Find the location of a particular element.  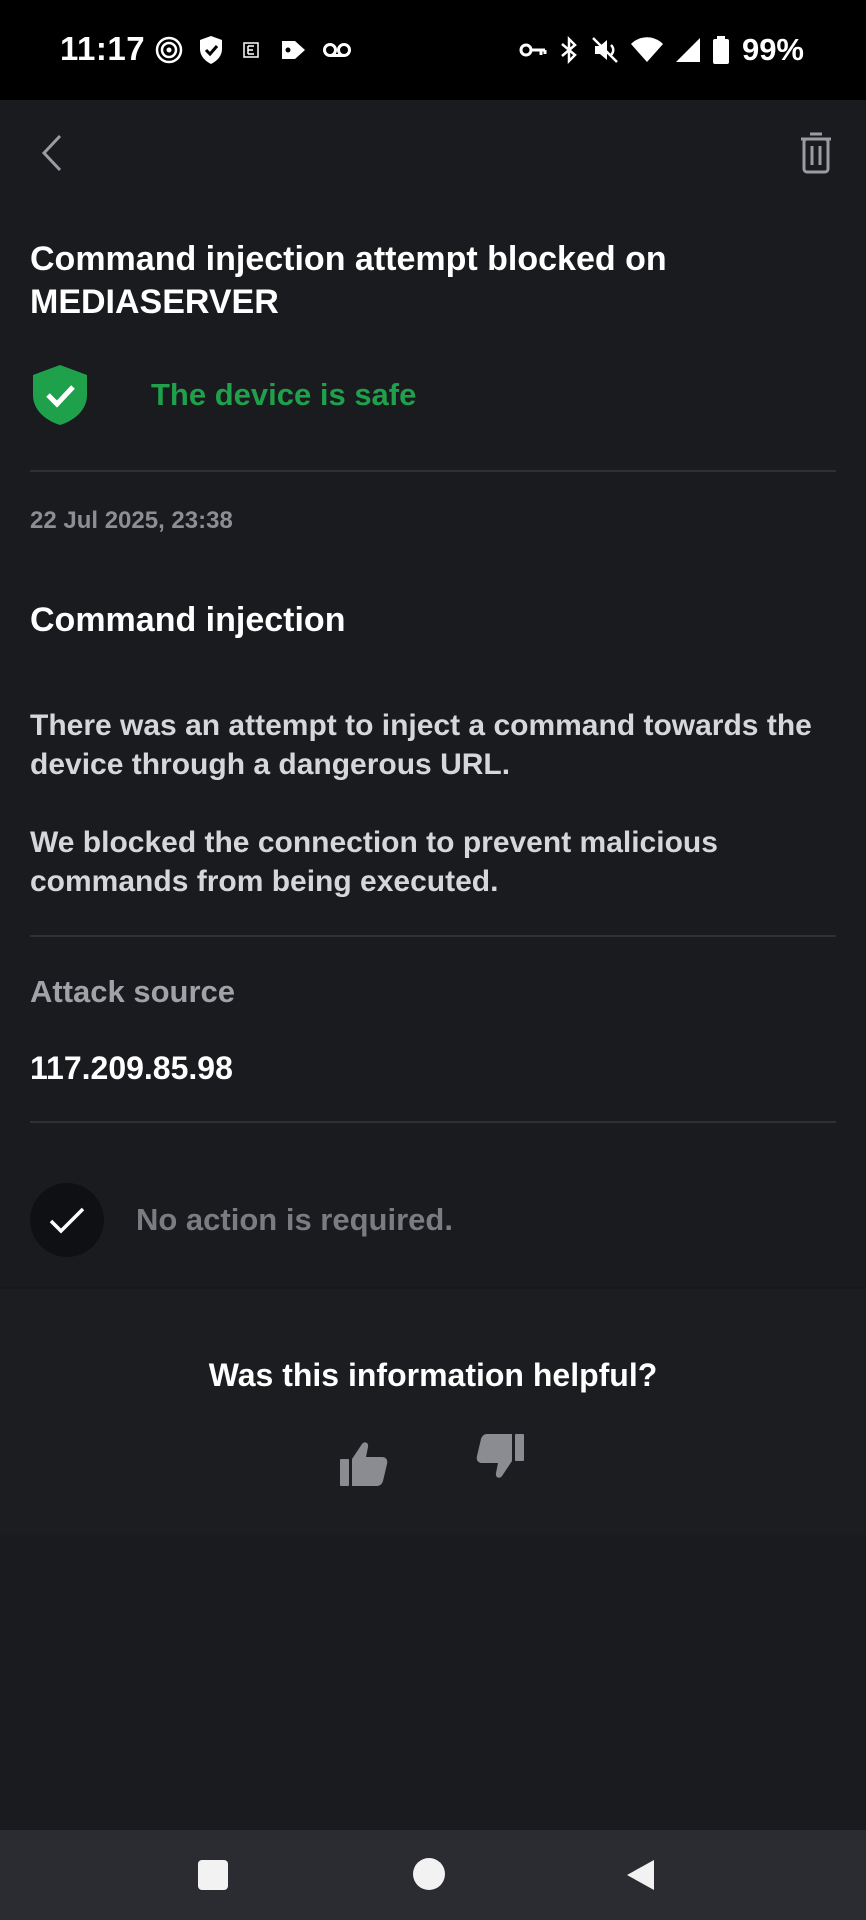

hotspot-icon is located at coordinates (169, 50).